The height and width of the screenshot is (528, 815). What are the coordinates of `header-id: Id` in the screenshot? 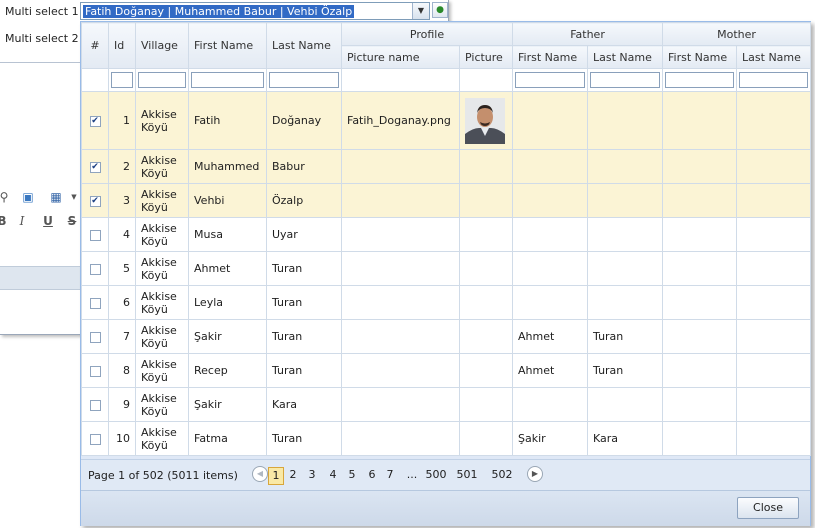 It's located at (122, 45).